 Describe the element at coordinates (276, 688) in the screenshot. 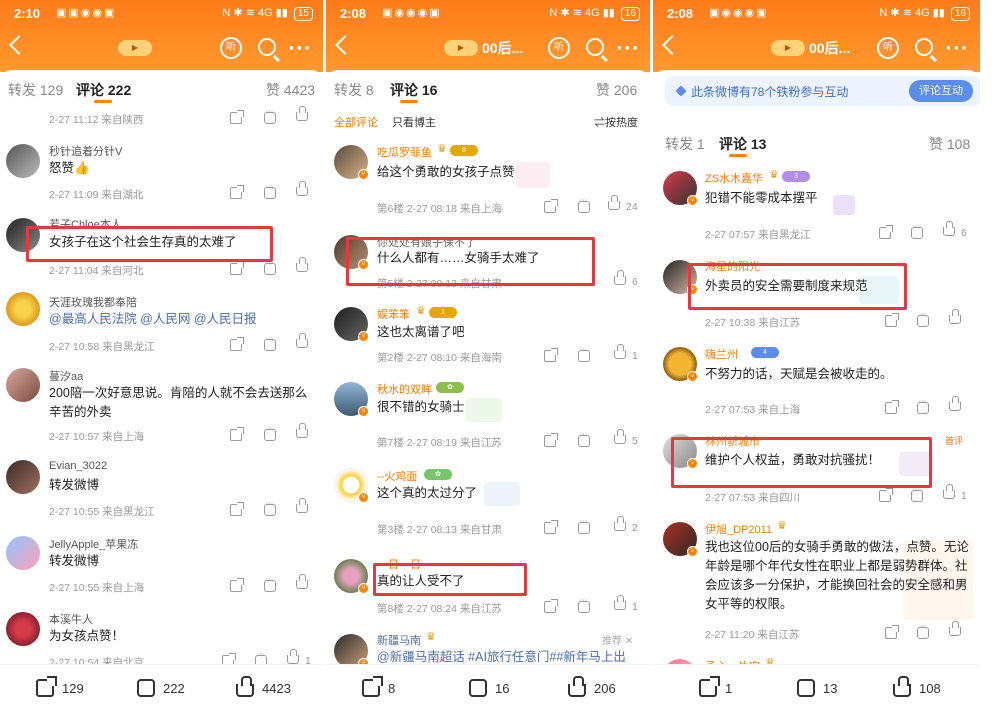

I see `like-count: 4423` at that location.